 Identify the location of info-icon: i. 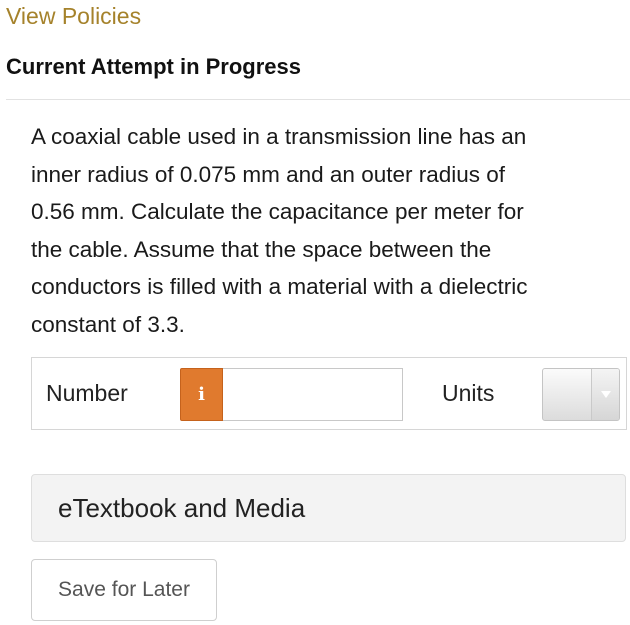
(201, 394).